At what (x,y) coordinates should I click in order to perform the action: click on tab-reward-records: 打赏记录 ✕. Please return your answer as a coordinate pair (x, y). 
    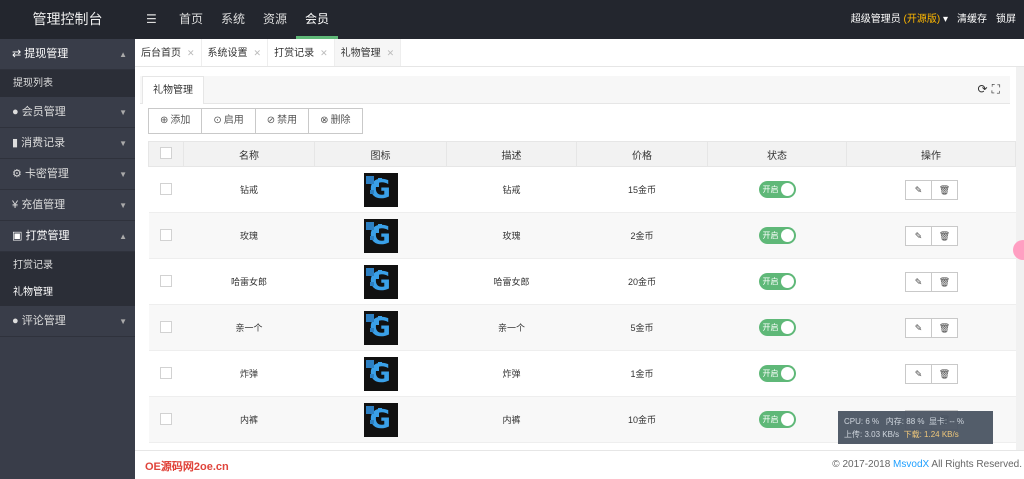
    Looking at the image, I should click on (301, 52).